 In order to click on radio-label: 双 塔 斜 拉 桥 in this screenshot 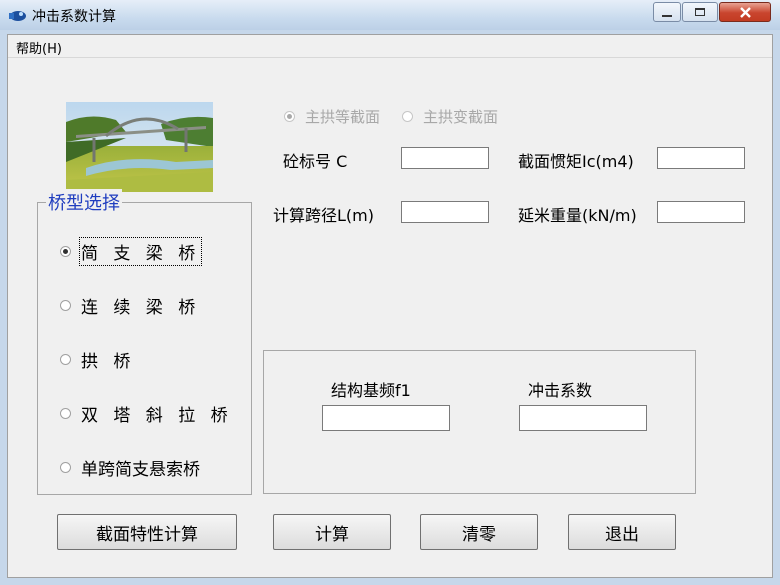, I will do `click(157, 416)`.